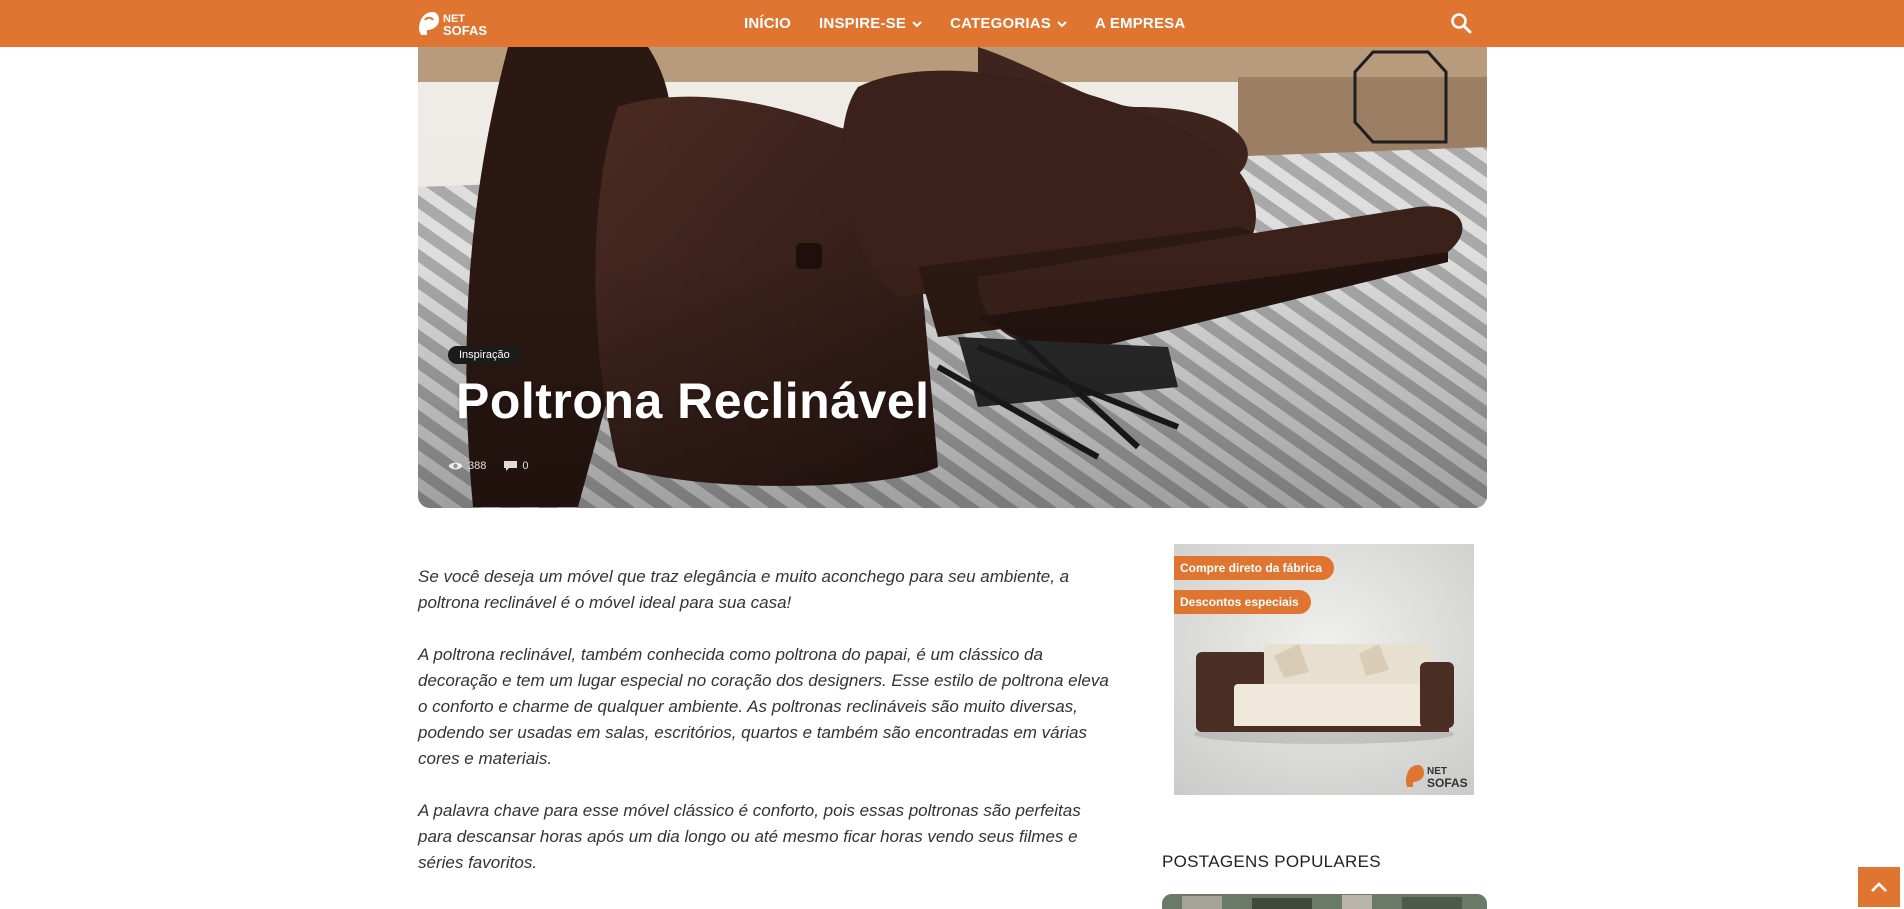 The width and height of the screenshot is (1904, 909). I want to click on ad-logo-text-bottom: SOFAS, so click(1447, 783).